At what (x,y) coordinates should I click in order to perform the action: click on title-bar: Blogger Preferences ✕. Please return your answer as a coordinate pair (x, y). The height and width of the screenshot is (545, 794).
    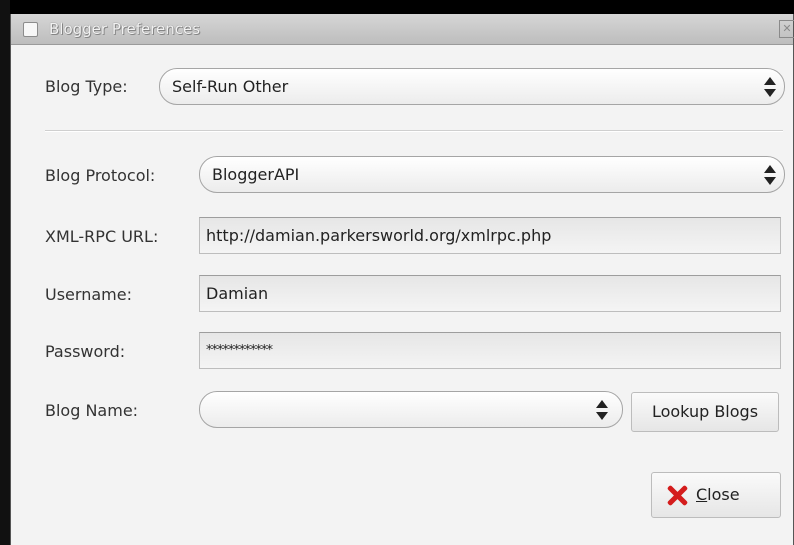
    Looking at the image, I should click on (402, 29).